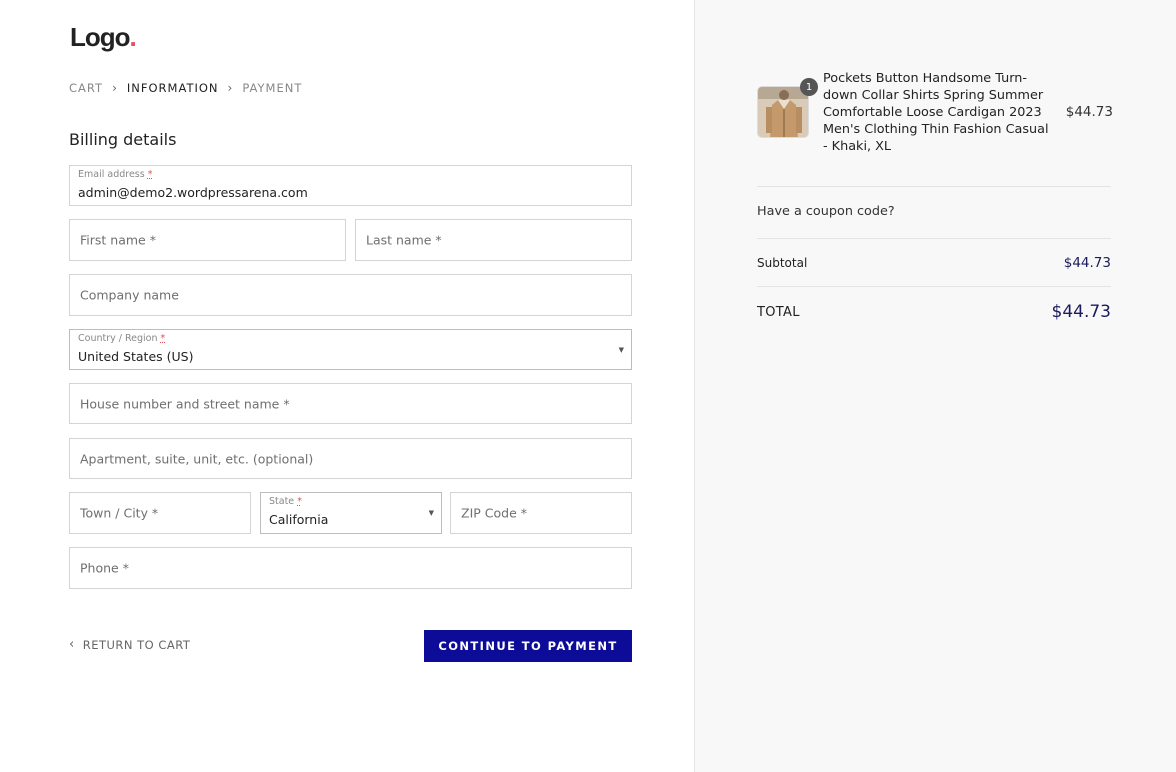 The width and height of the screenshot is (1176, 772). Describe the element at coordinates (826, 211) in the screenshot. I see `coupon-toggle-link: Have a coupon code?` at that location.